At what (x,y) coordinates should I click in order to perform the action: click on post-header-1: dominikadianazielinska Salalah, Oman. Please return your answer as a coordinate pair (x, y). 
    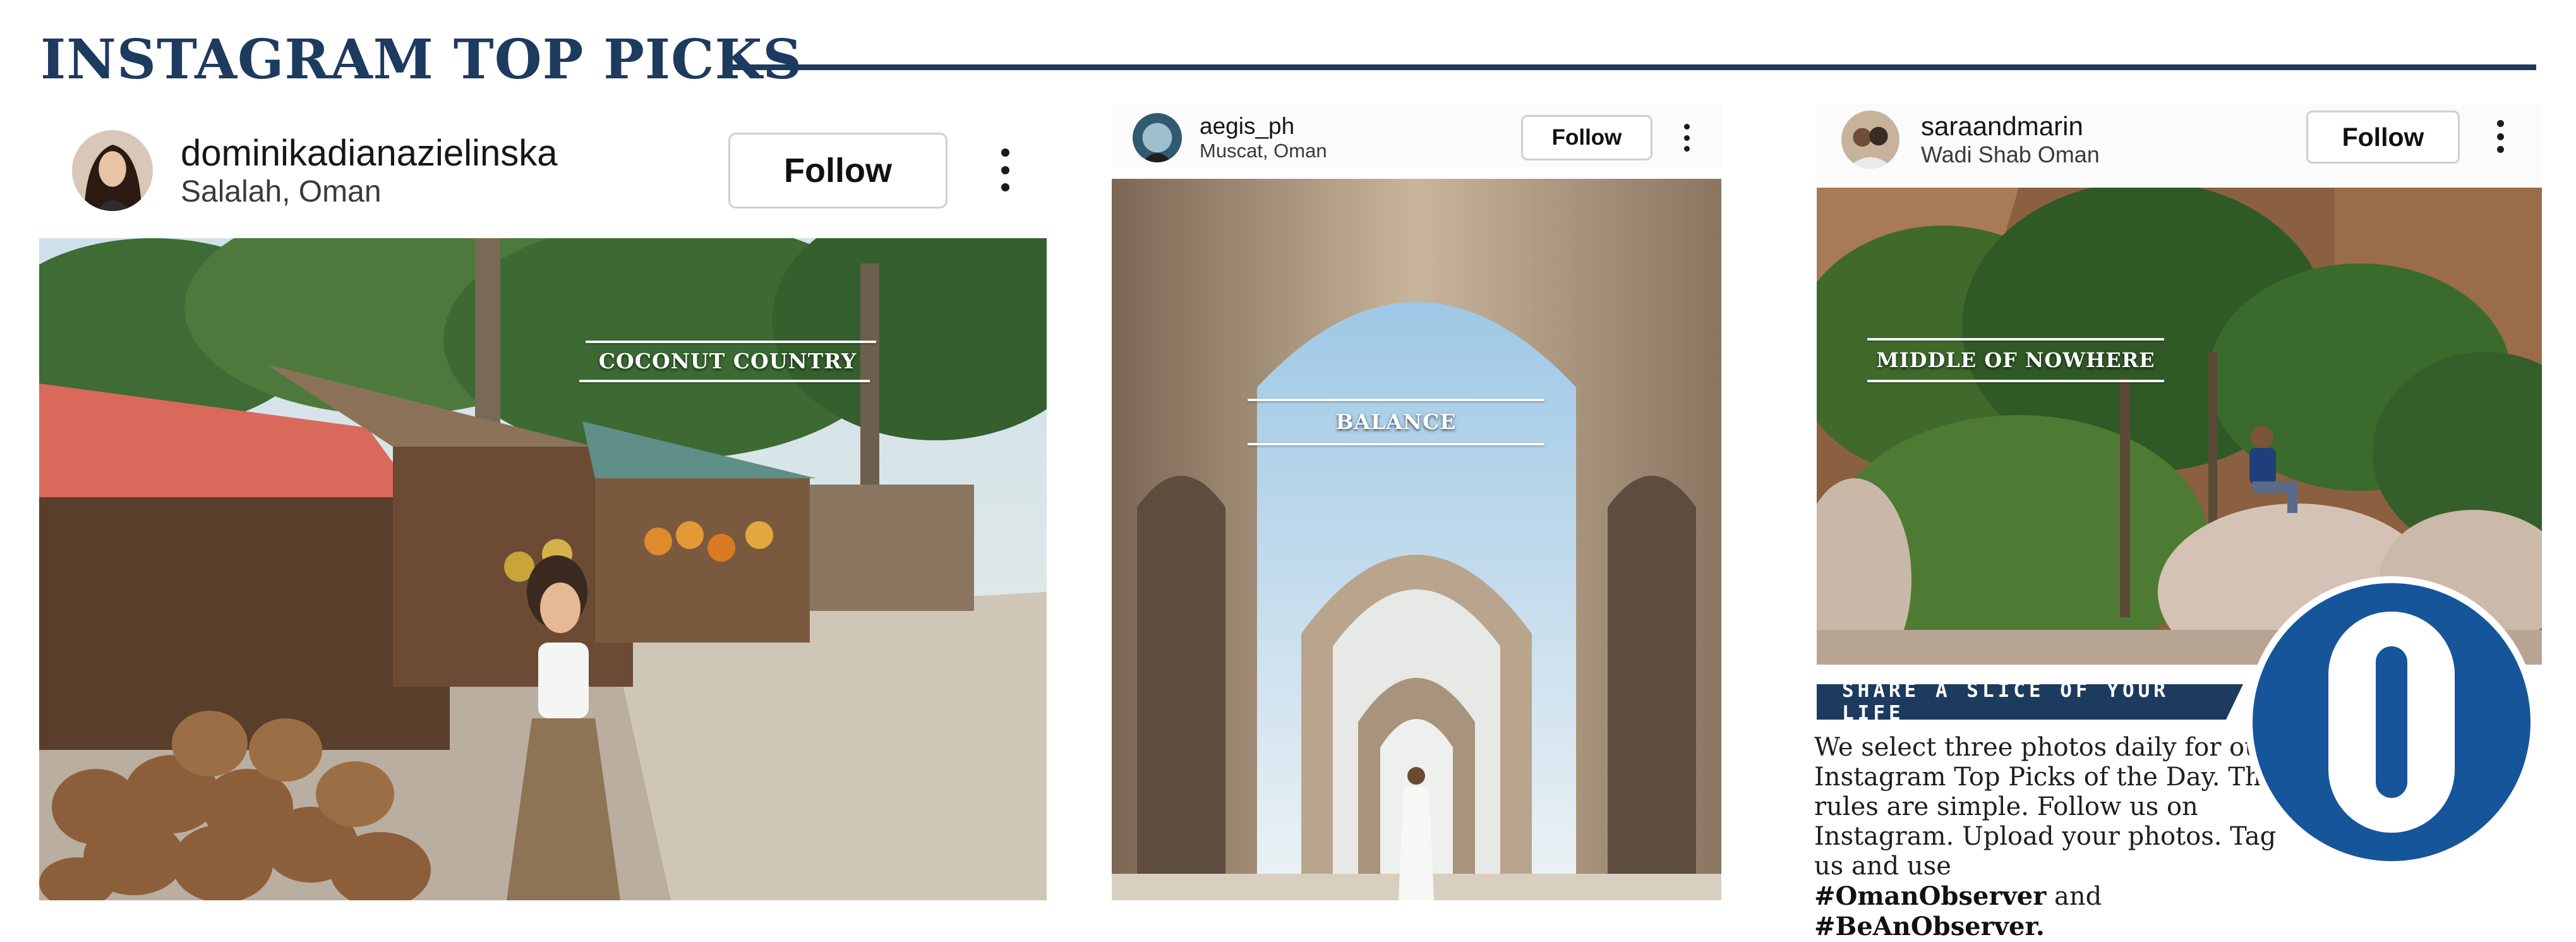
    Looking at the image, I should click on (314, 171).